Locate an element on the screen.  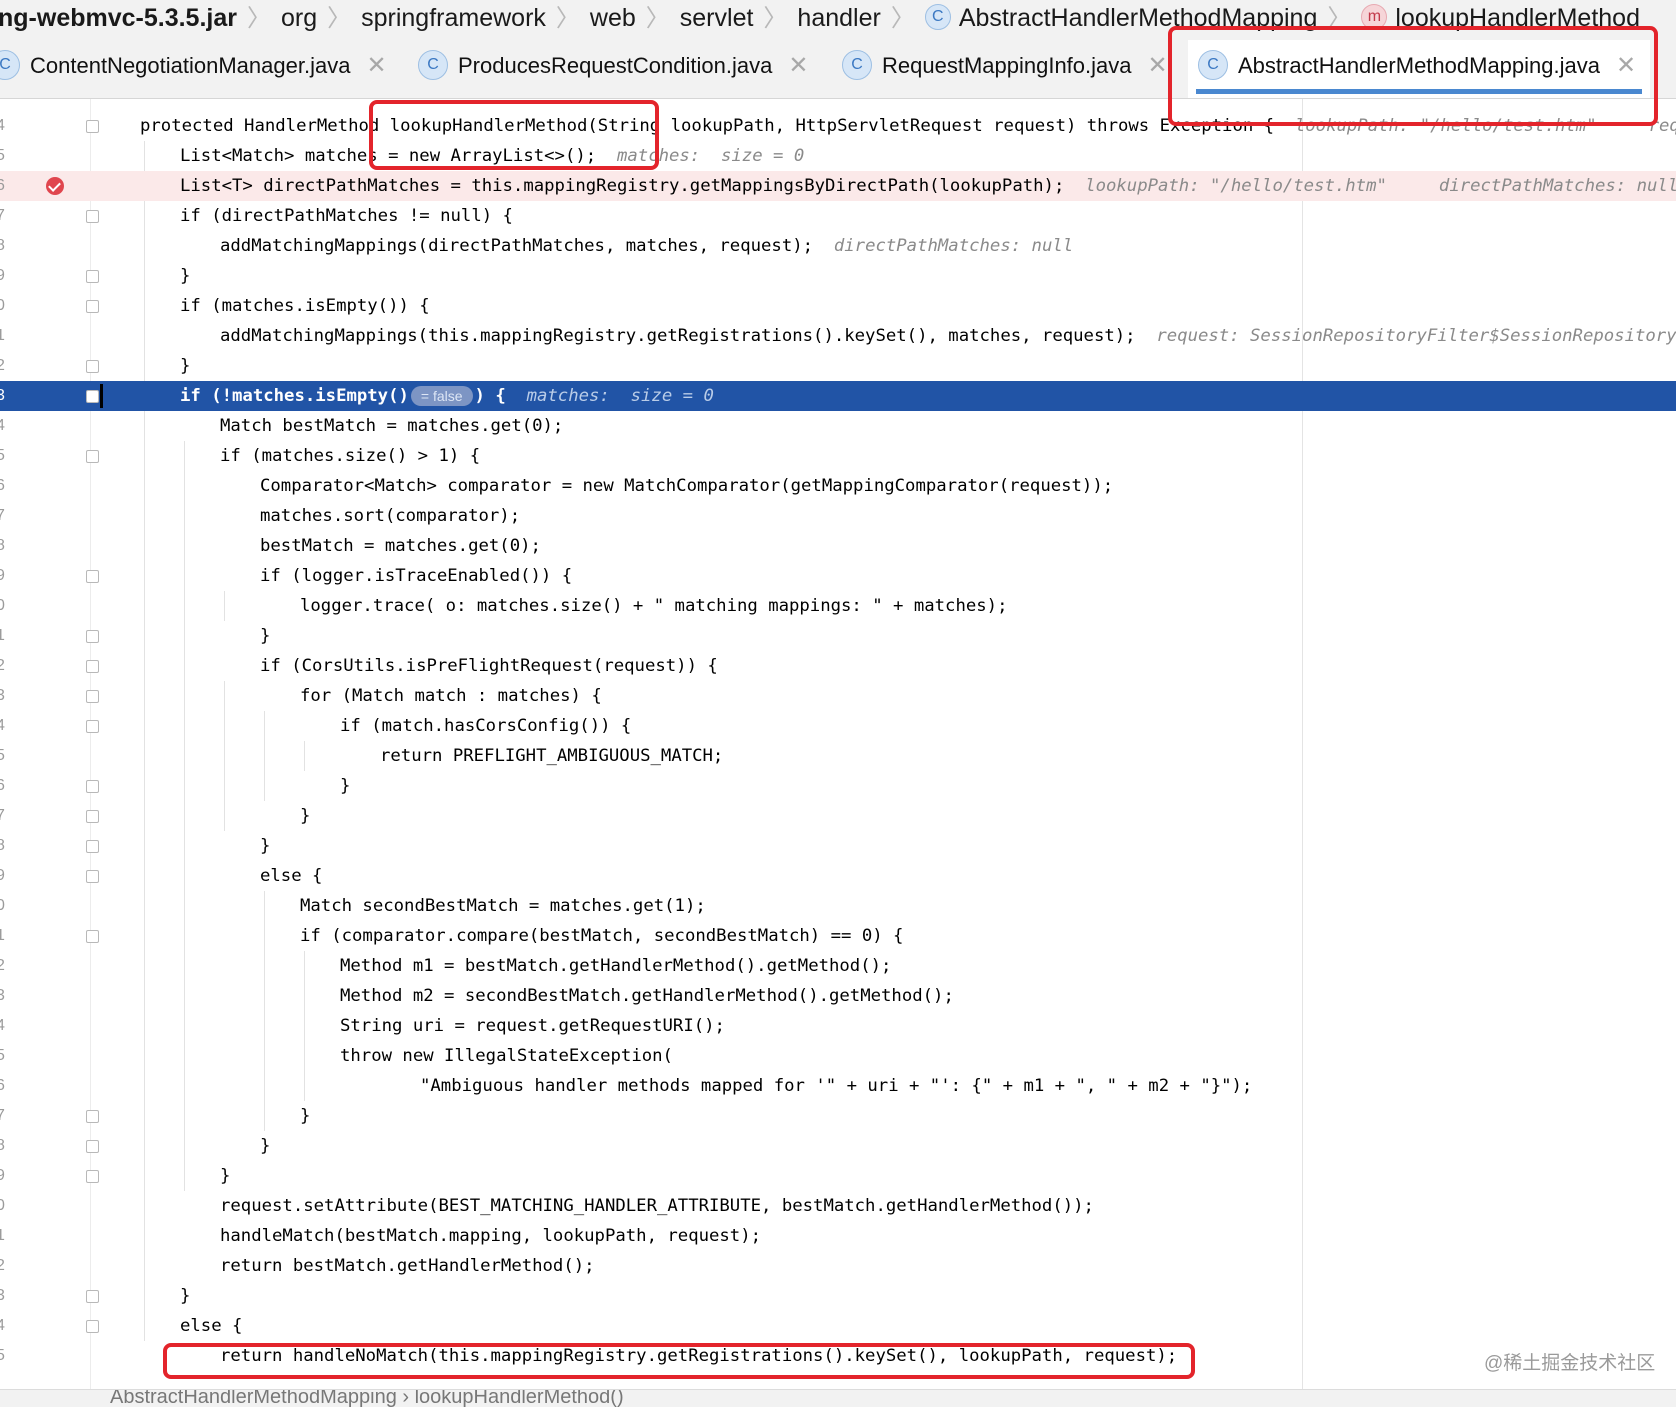
code-line: 4 else { is located at coordinates (838, 1326).